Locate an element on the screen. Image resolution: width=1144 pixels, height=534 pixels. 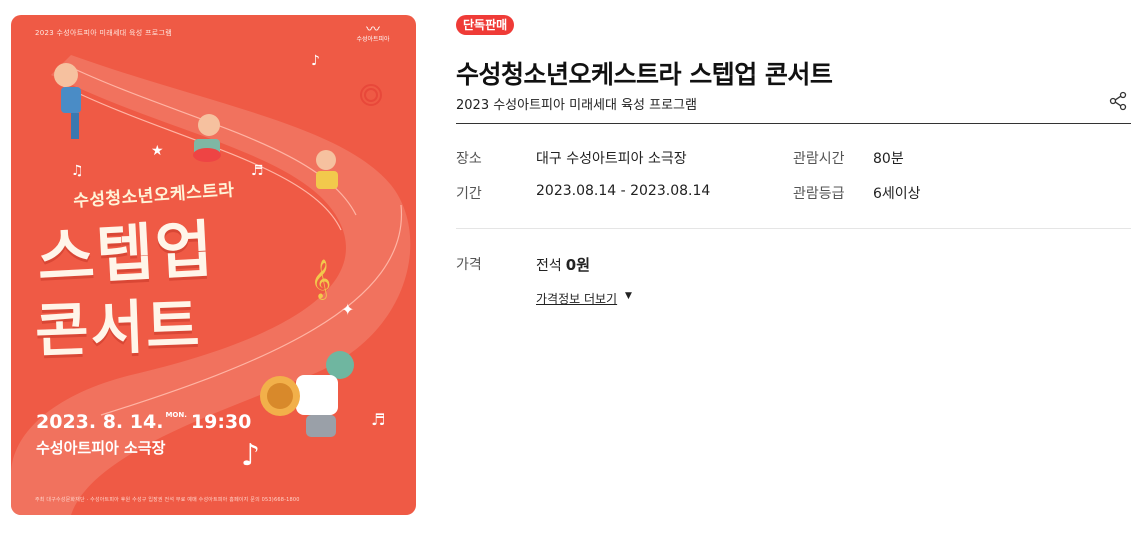
poster-caption: 2023 수성아트피아 미래세대 육성 프로그램 is located at coordinates (103, 33).